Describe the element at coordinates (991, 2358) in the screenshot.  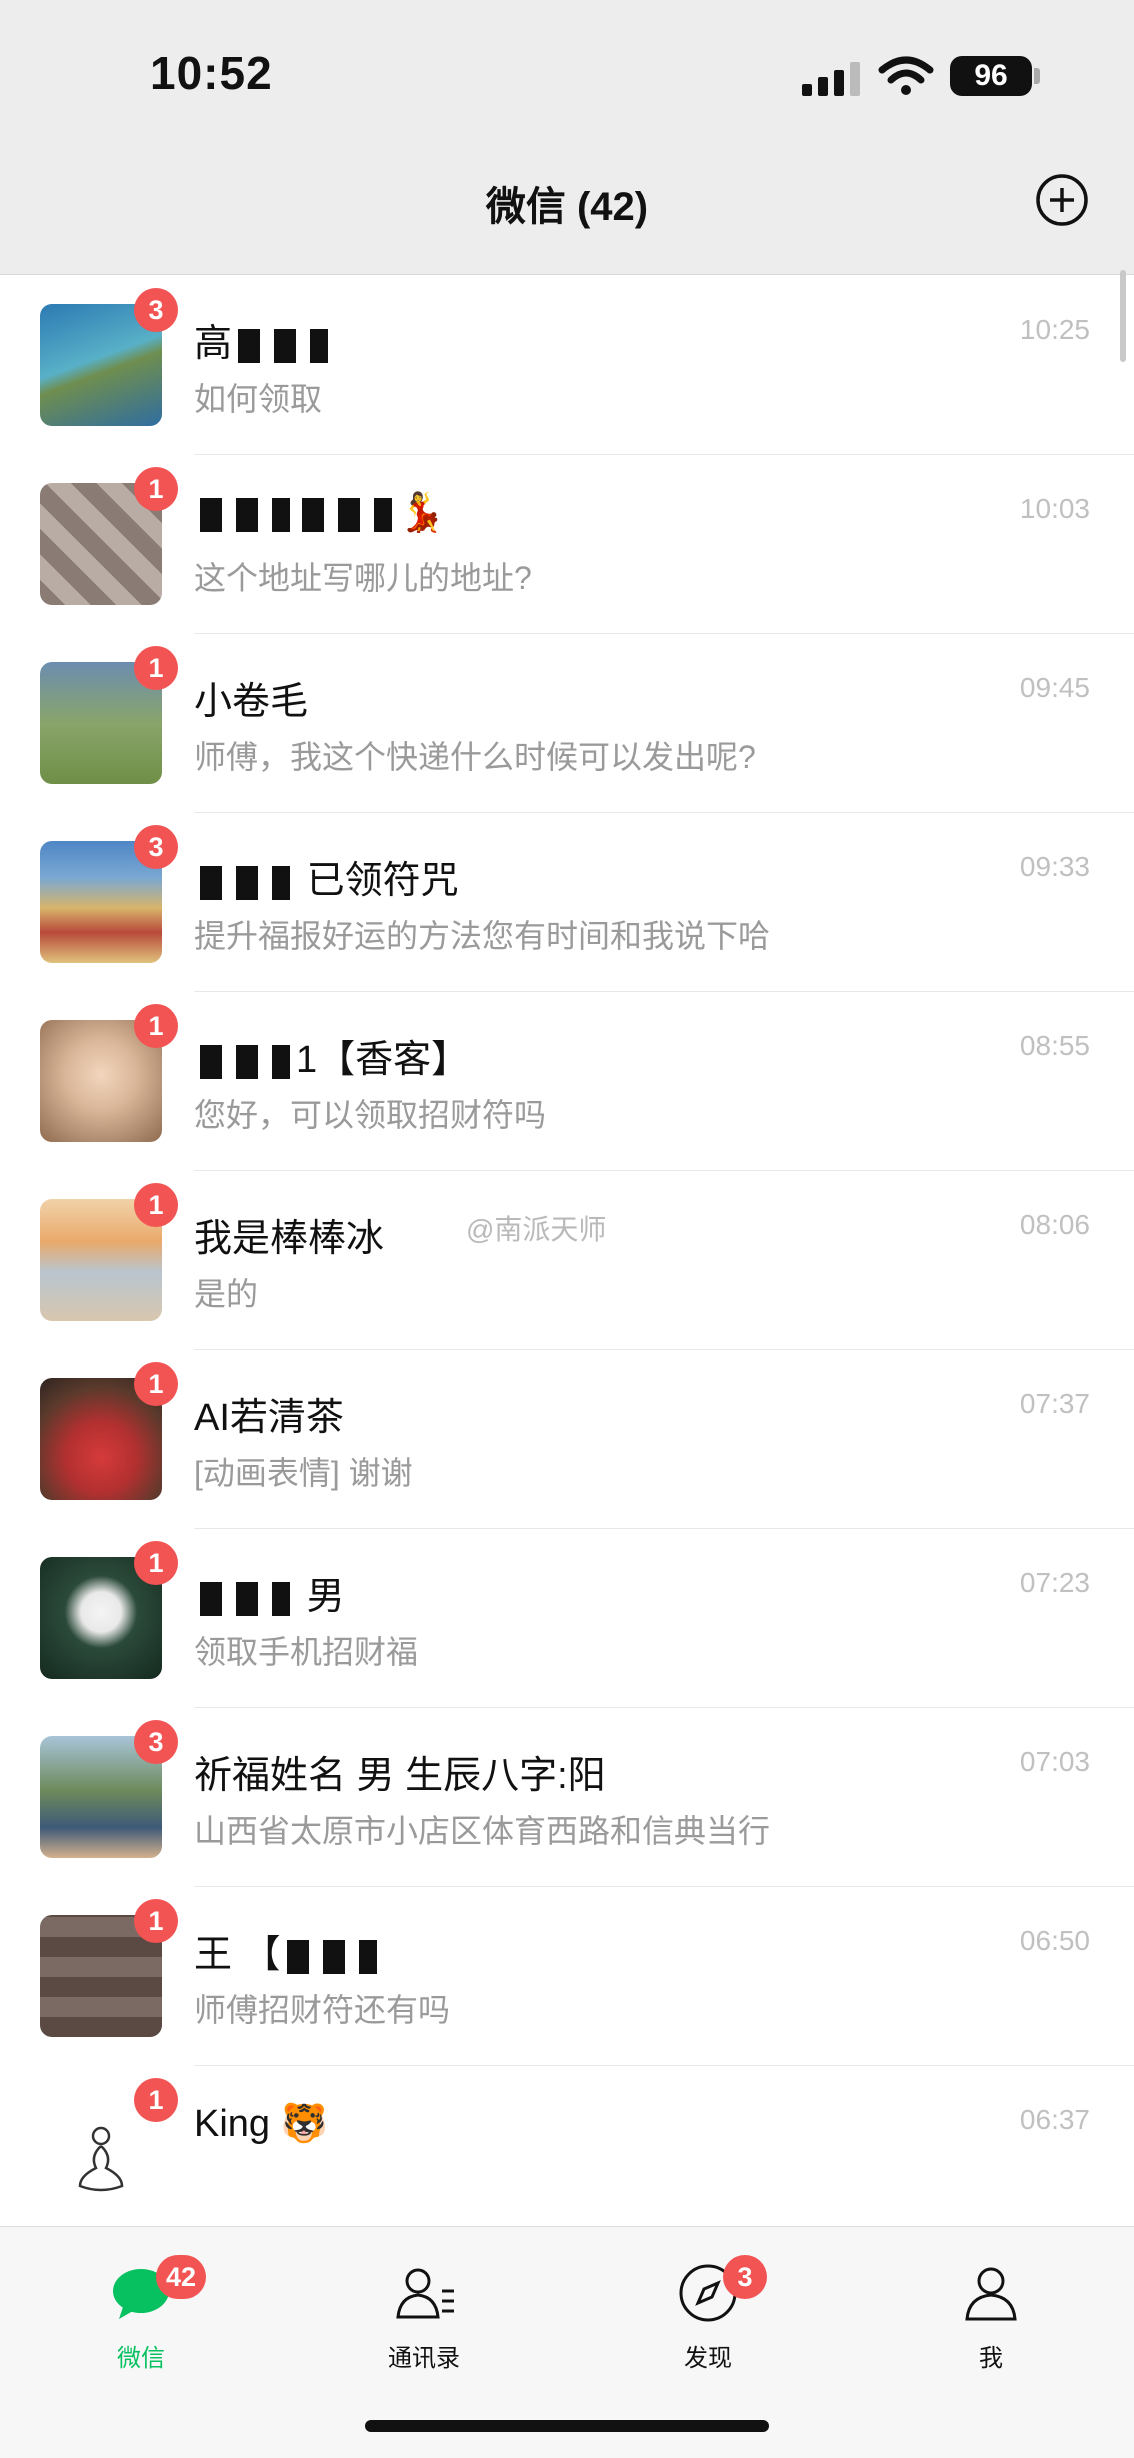
I see `tab-label: 我` at that location.